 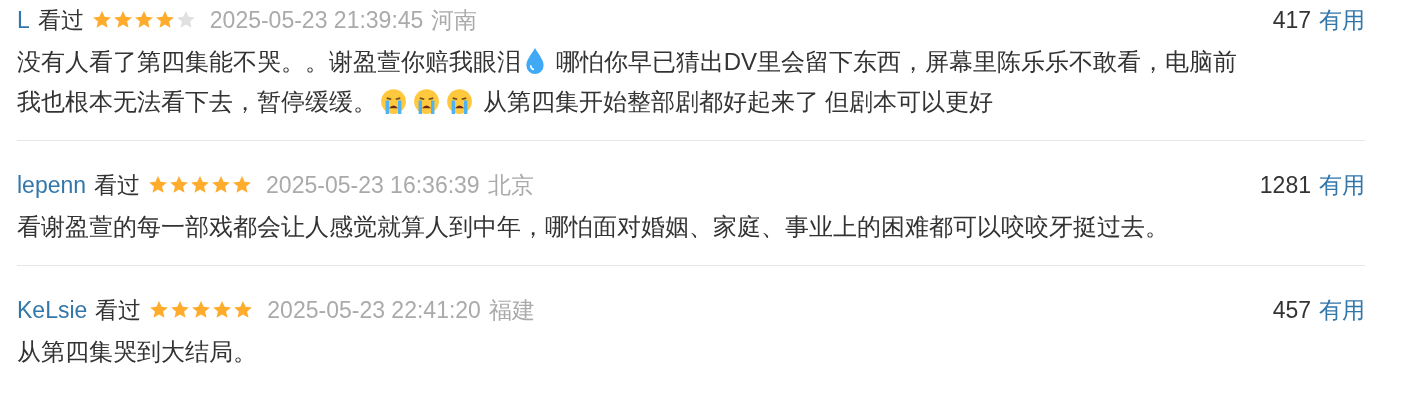 I want to click on comment-time: 2025-05-23 16:36:39, so click(x=373, y=185).